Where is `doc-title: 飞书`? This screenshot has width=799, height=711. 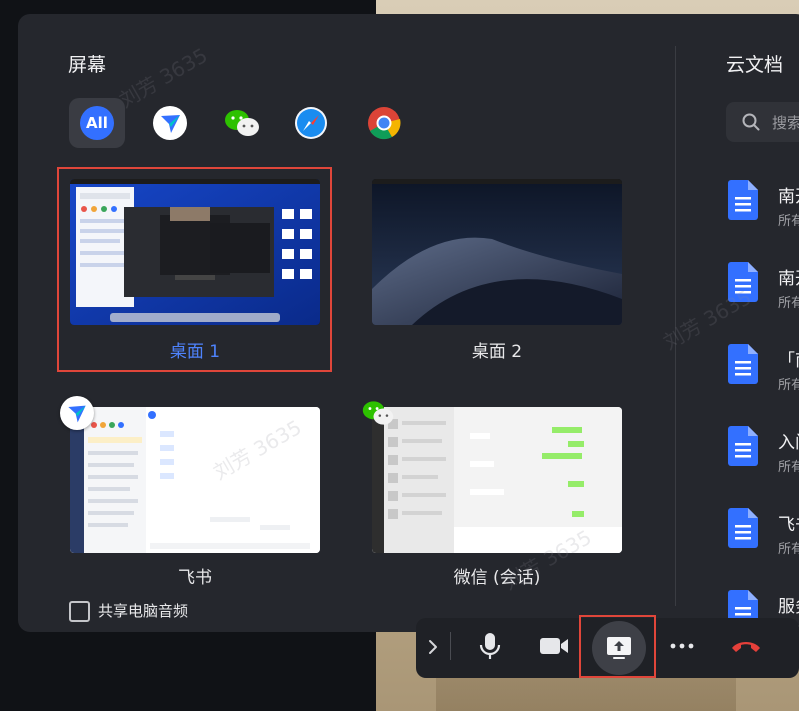 doc-title: 飞书 is located at coordinates (788, 525).